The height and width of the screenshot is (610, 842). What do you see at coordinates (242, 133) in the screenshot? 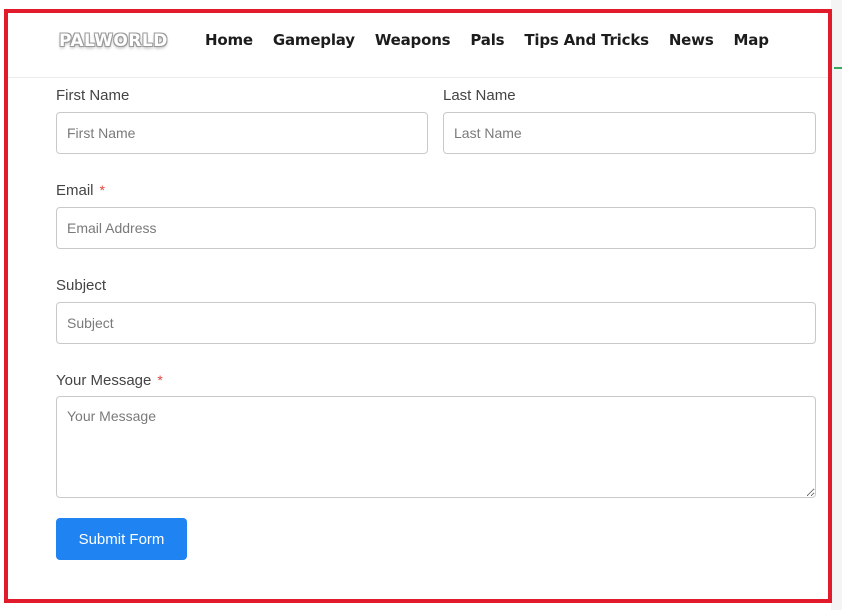
I see `first-name-input` at bounding box center [242, 133].